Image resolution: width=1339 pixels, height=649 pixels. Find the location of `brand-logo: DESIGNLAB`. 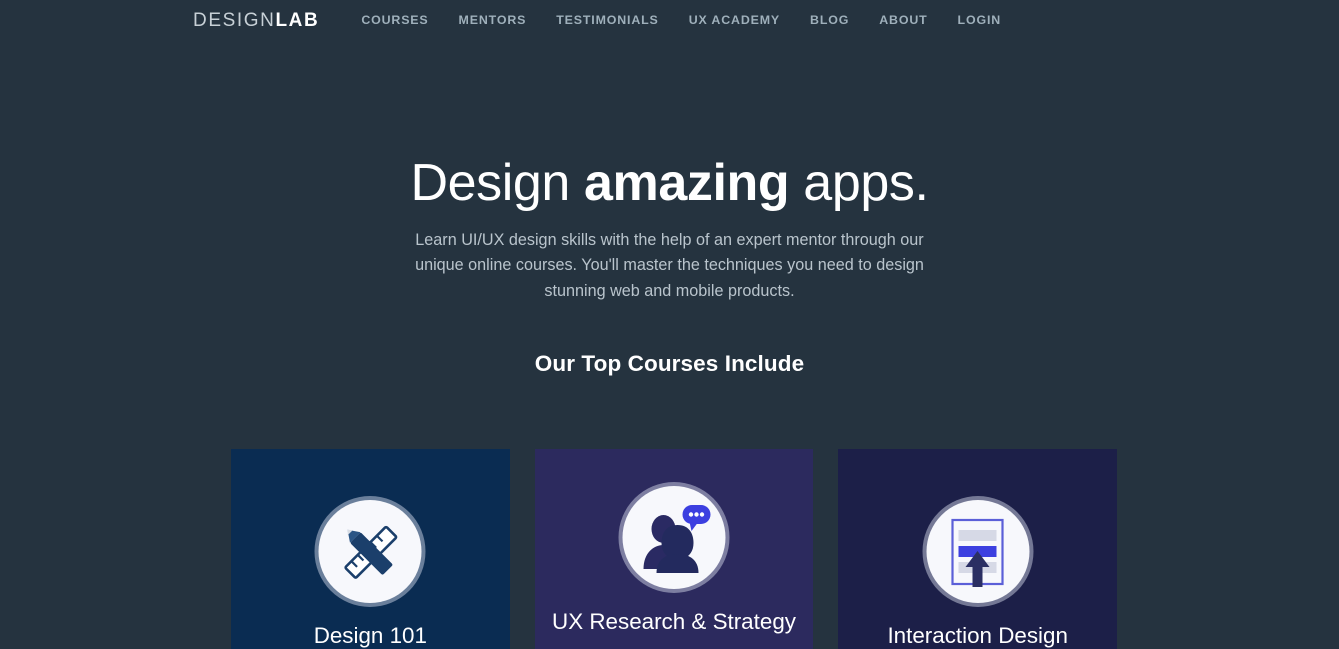

brand-logo: DESIGNLAB is located at coordinates (256, 20).